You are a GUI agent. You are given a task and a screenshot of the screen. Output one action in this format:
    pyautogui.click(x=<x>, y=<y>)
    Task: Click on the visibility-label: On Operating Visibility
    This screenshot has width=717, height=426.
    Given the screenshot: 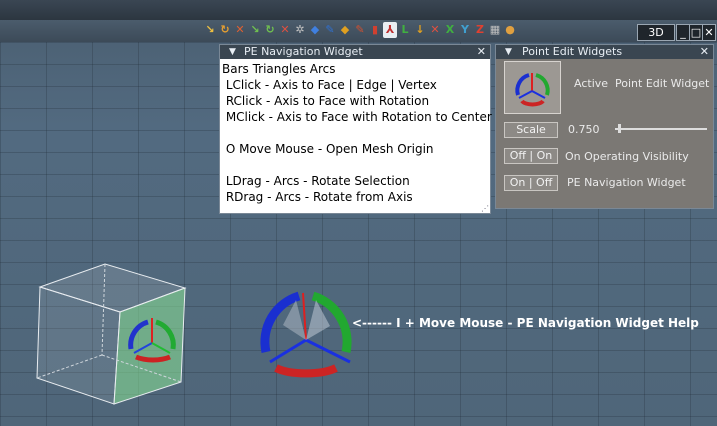 What is the action you would take?
    pyautogui.click(x=627, y=156)
    